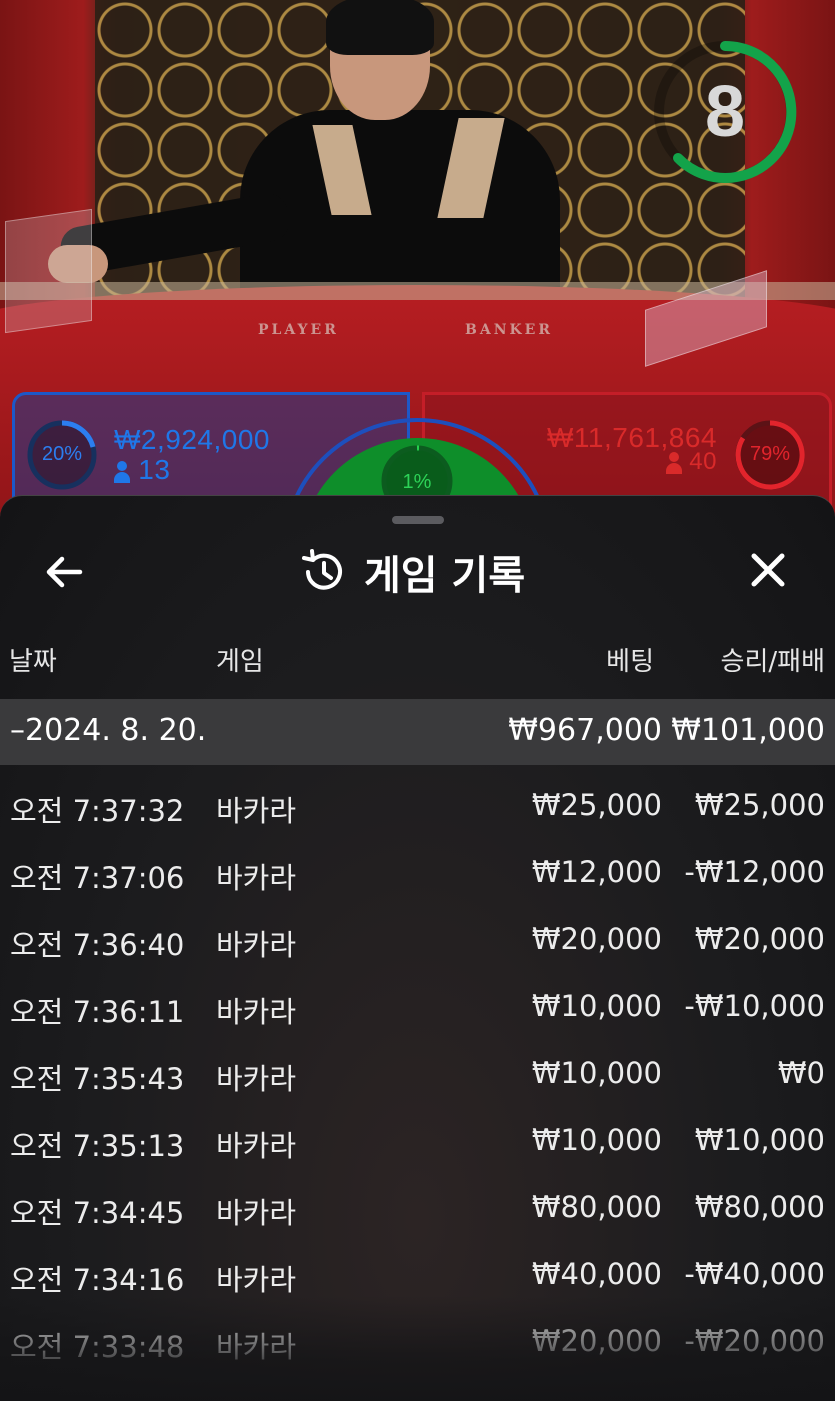  I want to click on history-bet: ₩80,000, so click(596, 1207).